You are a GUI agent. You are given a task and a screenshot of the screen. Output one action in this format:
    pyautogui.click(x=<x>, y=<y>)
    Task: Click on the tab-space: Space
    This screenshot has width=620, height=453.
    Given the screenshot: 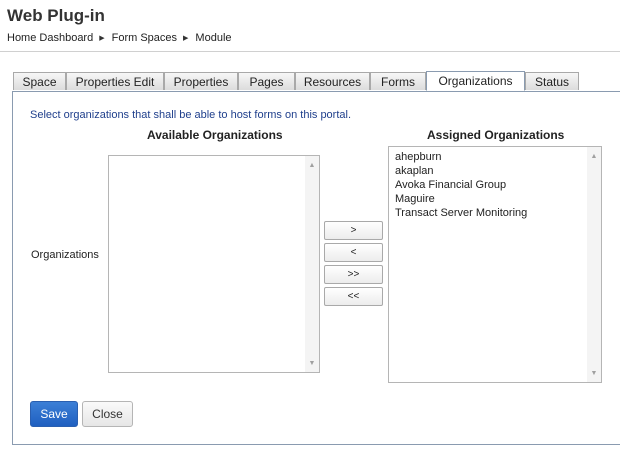 What is the action you would take?
    pyautogui.click(x=39, y=81)
    